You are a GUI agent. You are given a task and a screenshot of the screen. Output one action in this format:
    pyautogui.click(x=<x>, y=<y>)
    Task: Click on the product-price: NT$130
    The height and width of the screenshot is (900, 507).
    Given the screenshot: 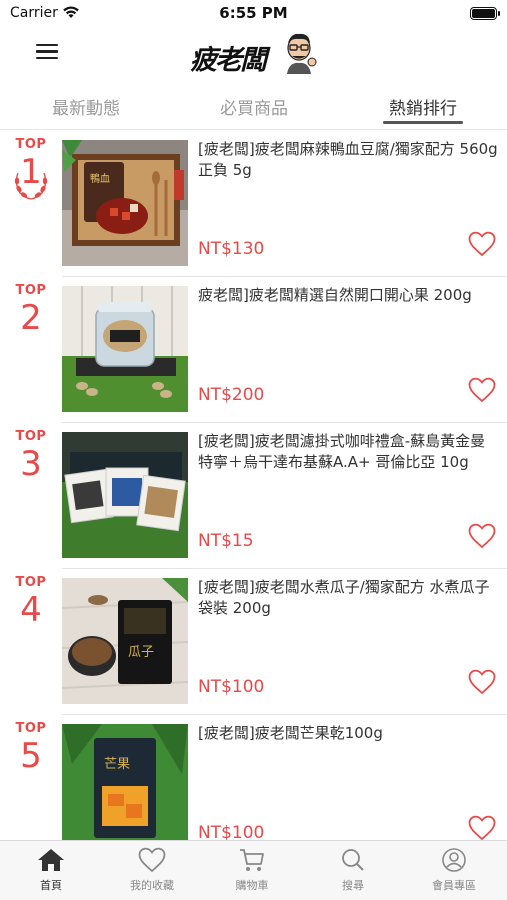 What is the action you would take?
    pyautogui.click(x=231, y=249)
    